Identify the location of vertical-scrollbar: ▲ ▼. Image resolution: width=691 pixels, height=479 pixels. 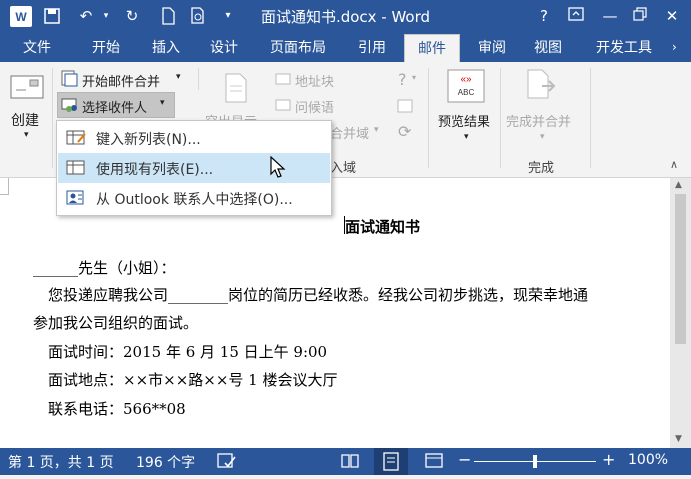
(680, 313).